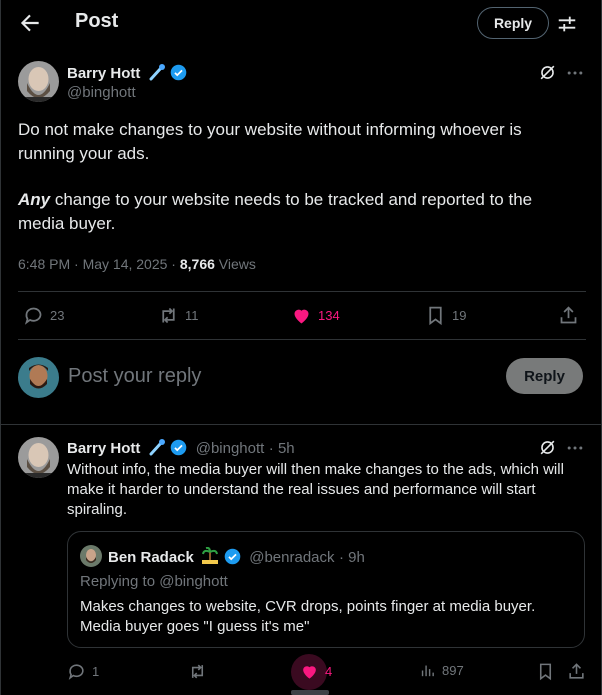  What do you see at coordinates (459, 315) in the screenshot?
I see `bookmark-count: 19` at bounding box center [459, 315].